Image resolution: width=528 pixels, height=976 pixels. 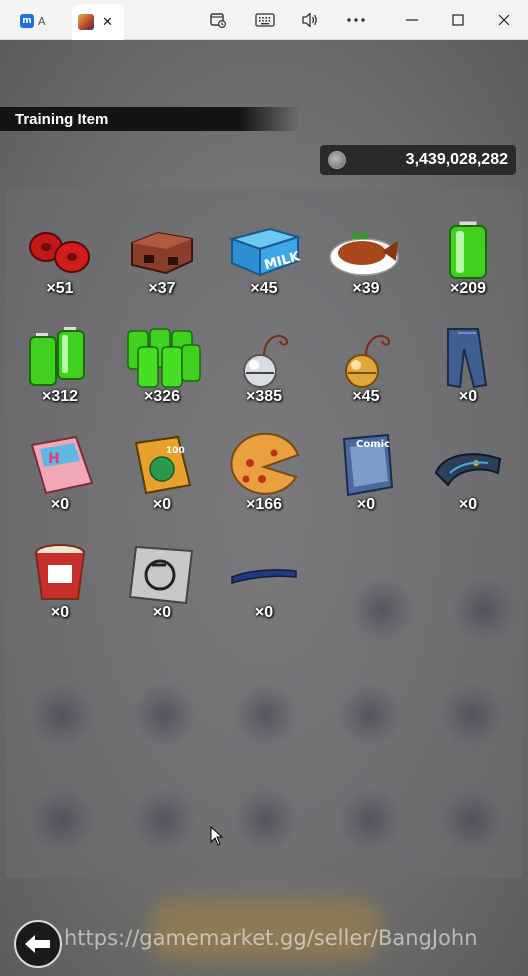 What do you see at coordinates (162, 465) in the screenshot?
I see `game-box-icon: 100` at bounding box center [162, 465].